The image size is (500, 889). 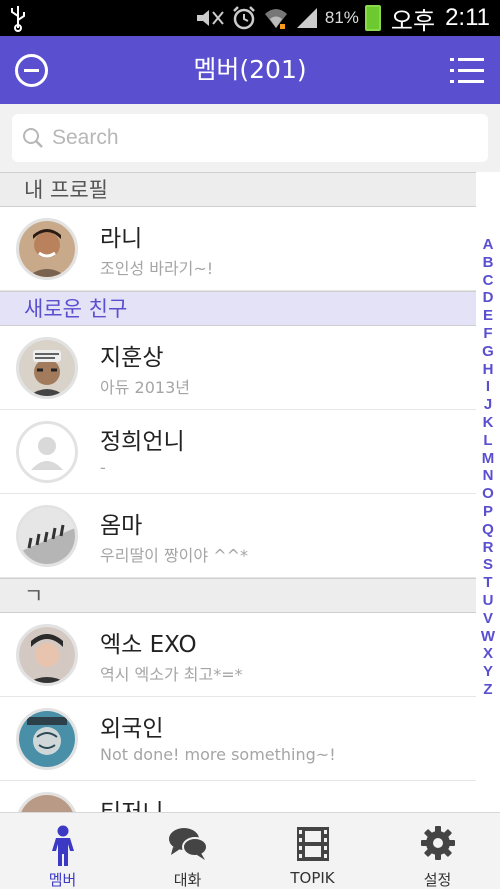 What do you see at coordinates (488, 281) in the screenshot?
I see `index-letter: C` at bounding box center [488, 281].